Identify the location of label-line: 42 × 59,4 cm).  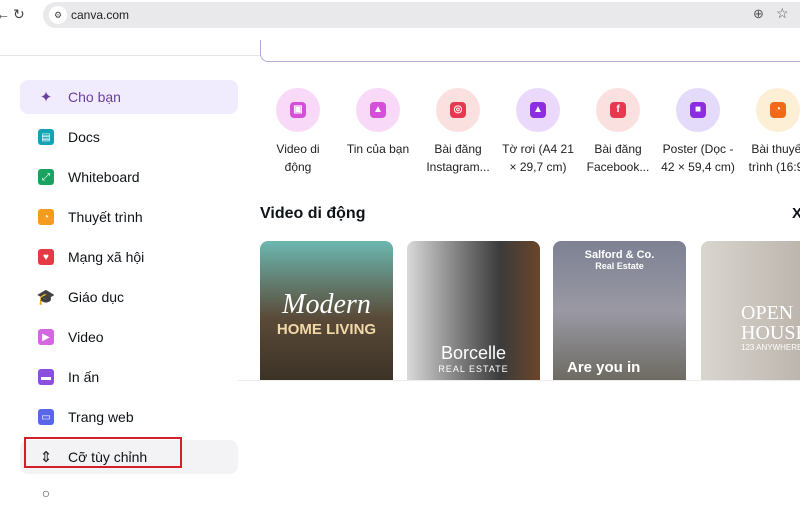
(698, 167).